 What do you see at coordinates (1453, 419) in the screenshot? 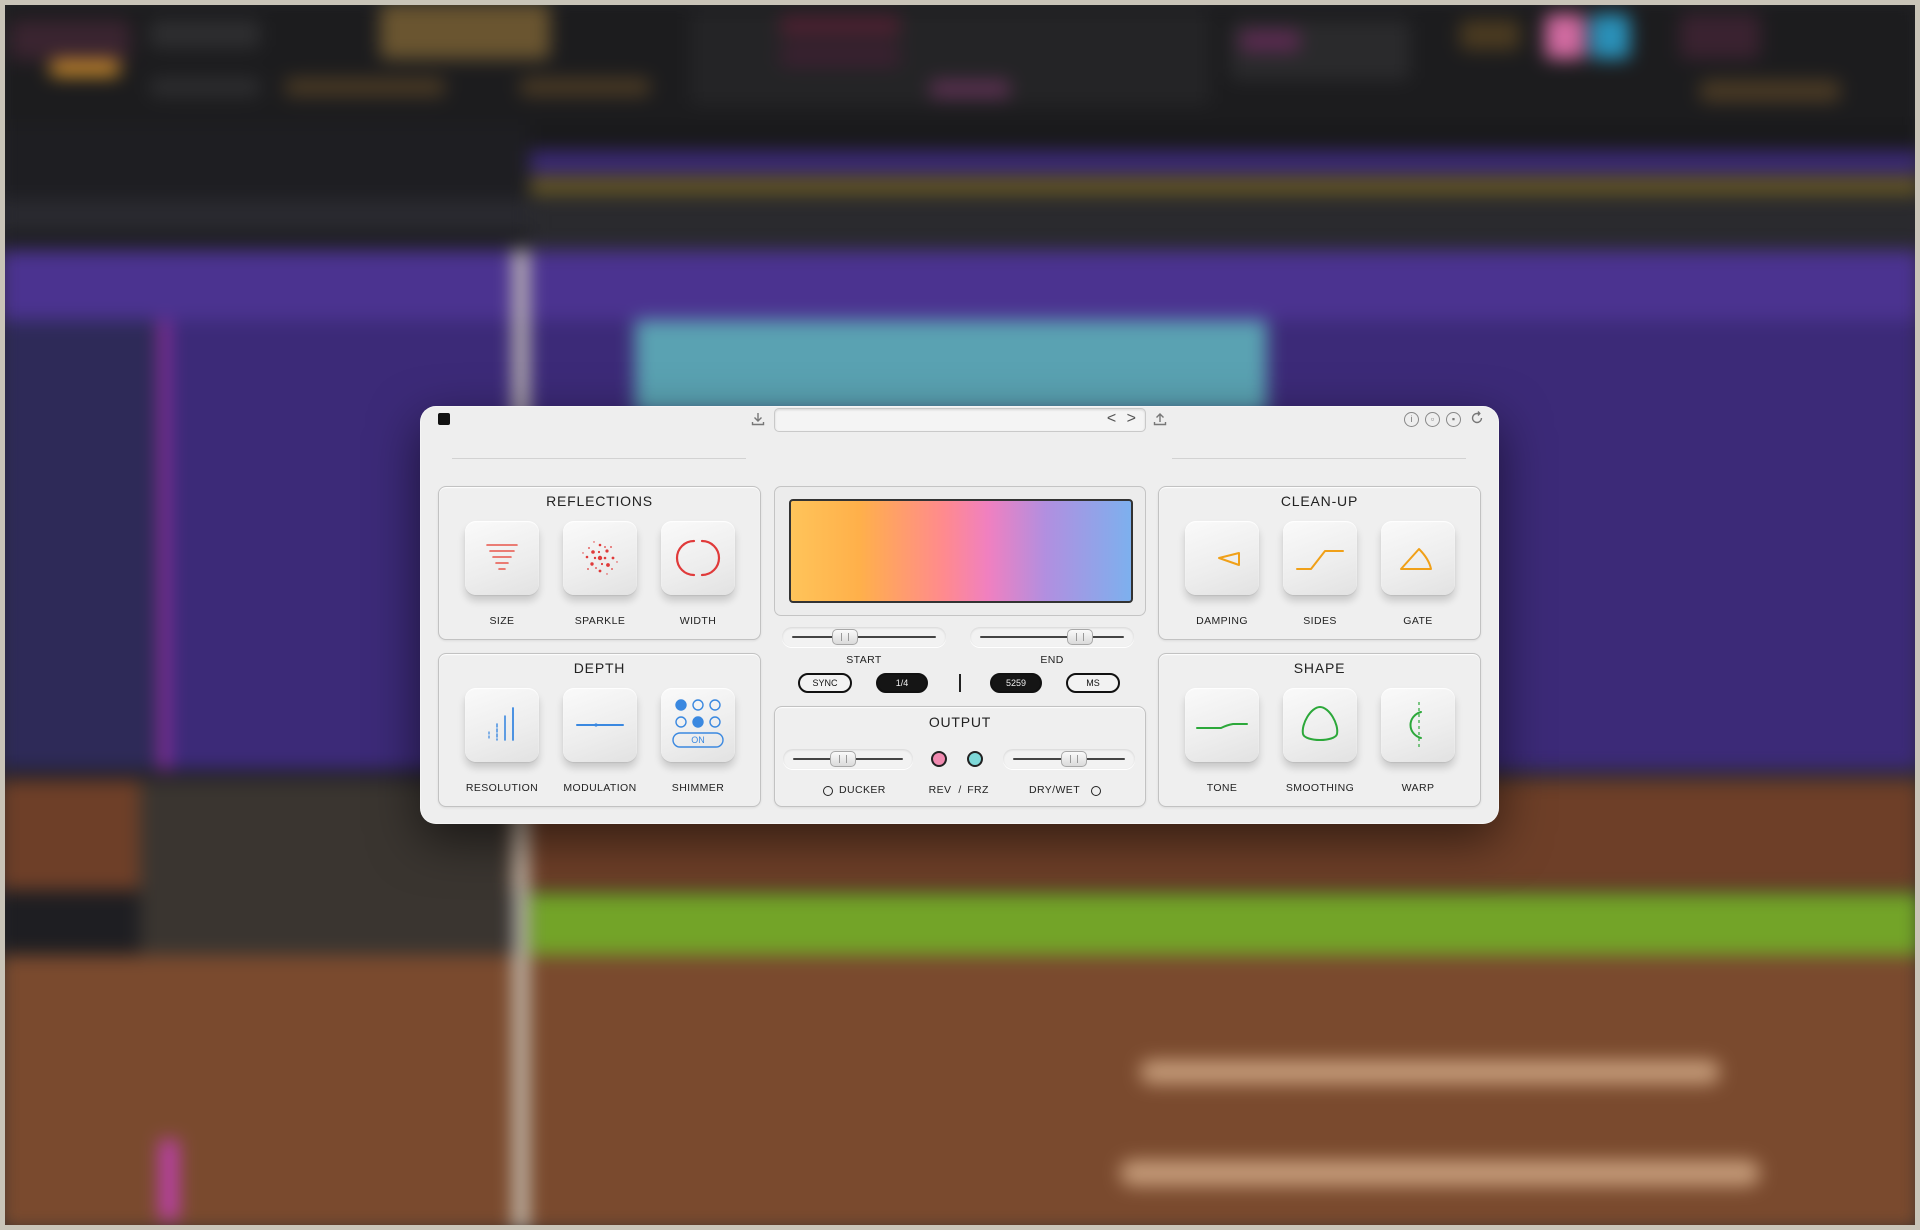
I see `save-icon: ▪` at bounding box center [1453, 419].